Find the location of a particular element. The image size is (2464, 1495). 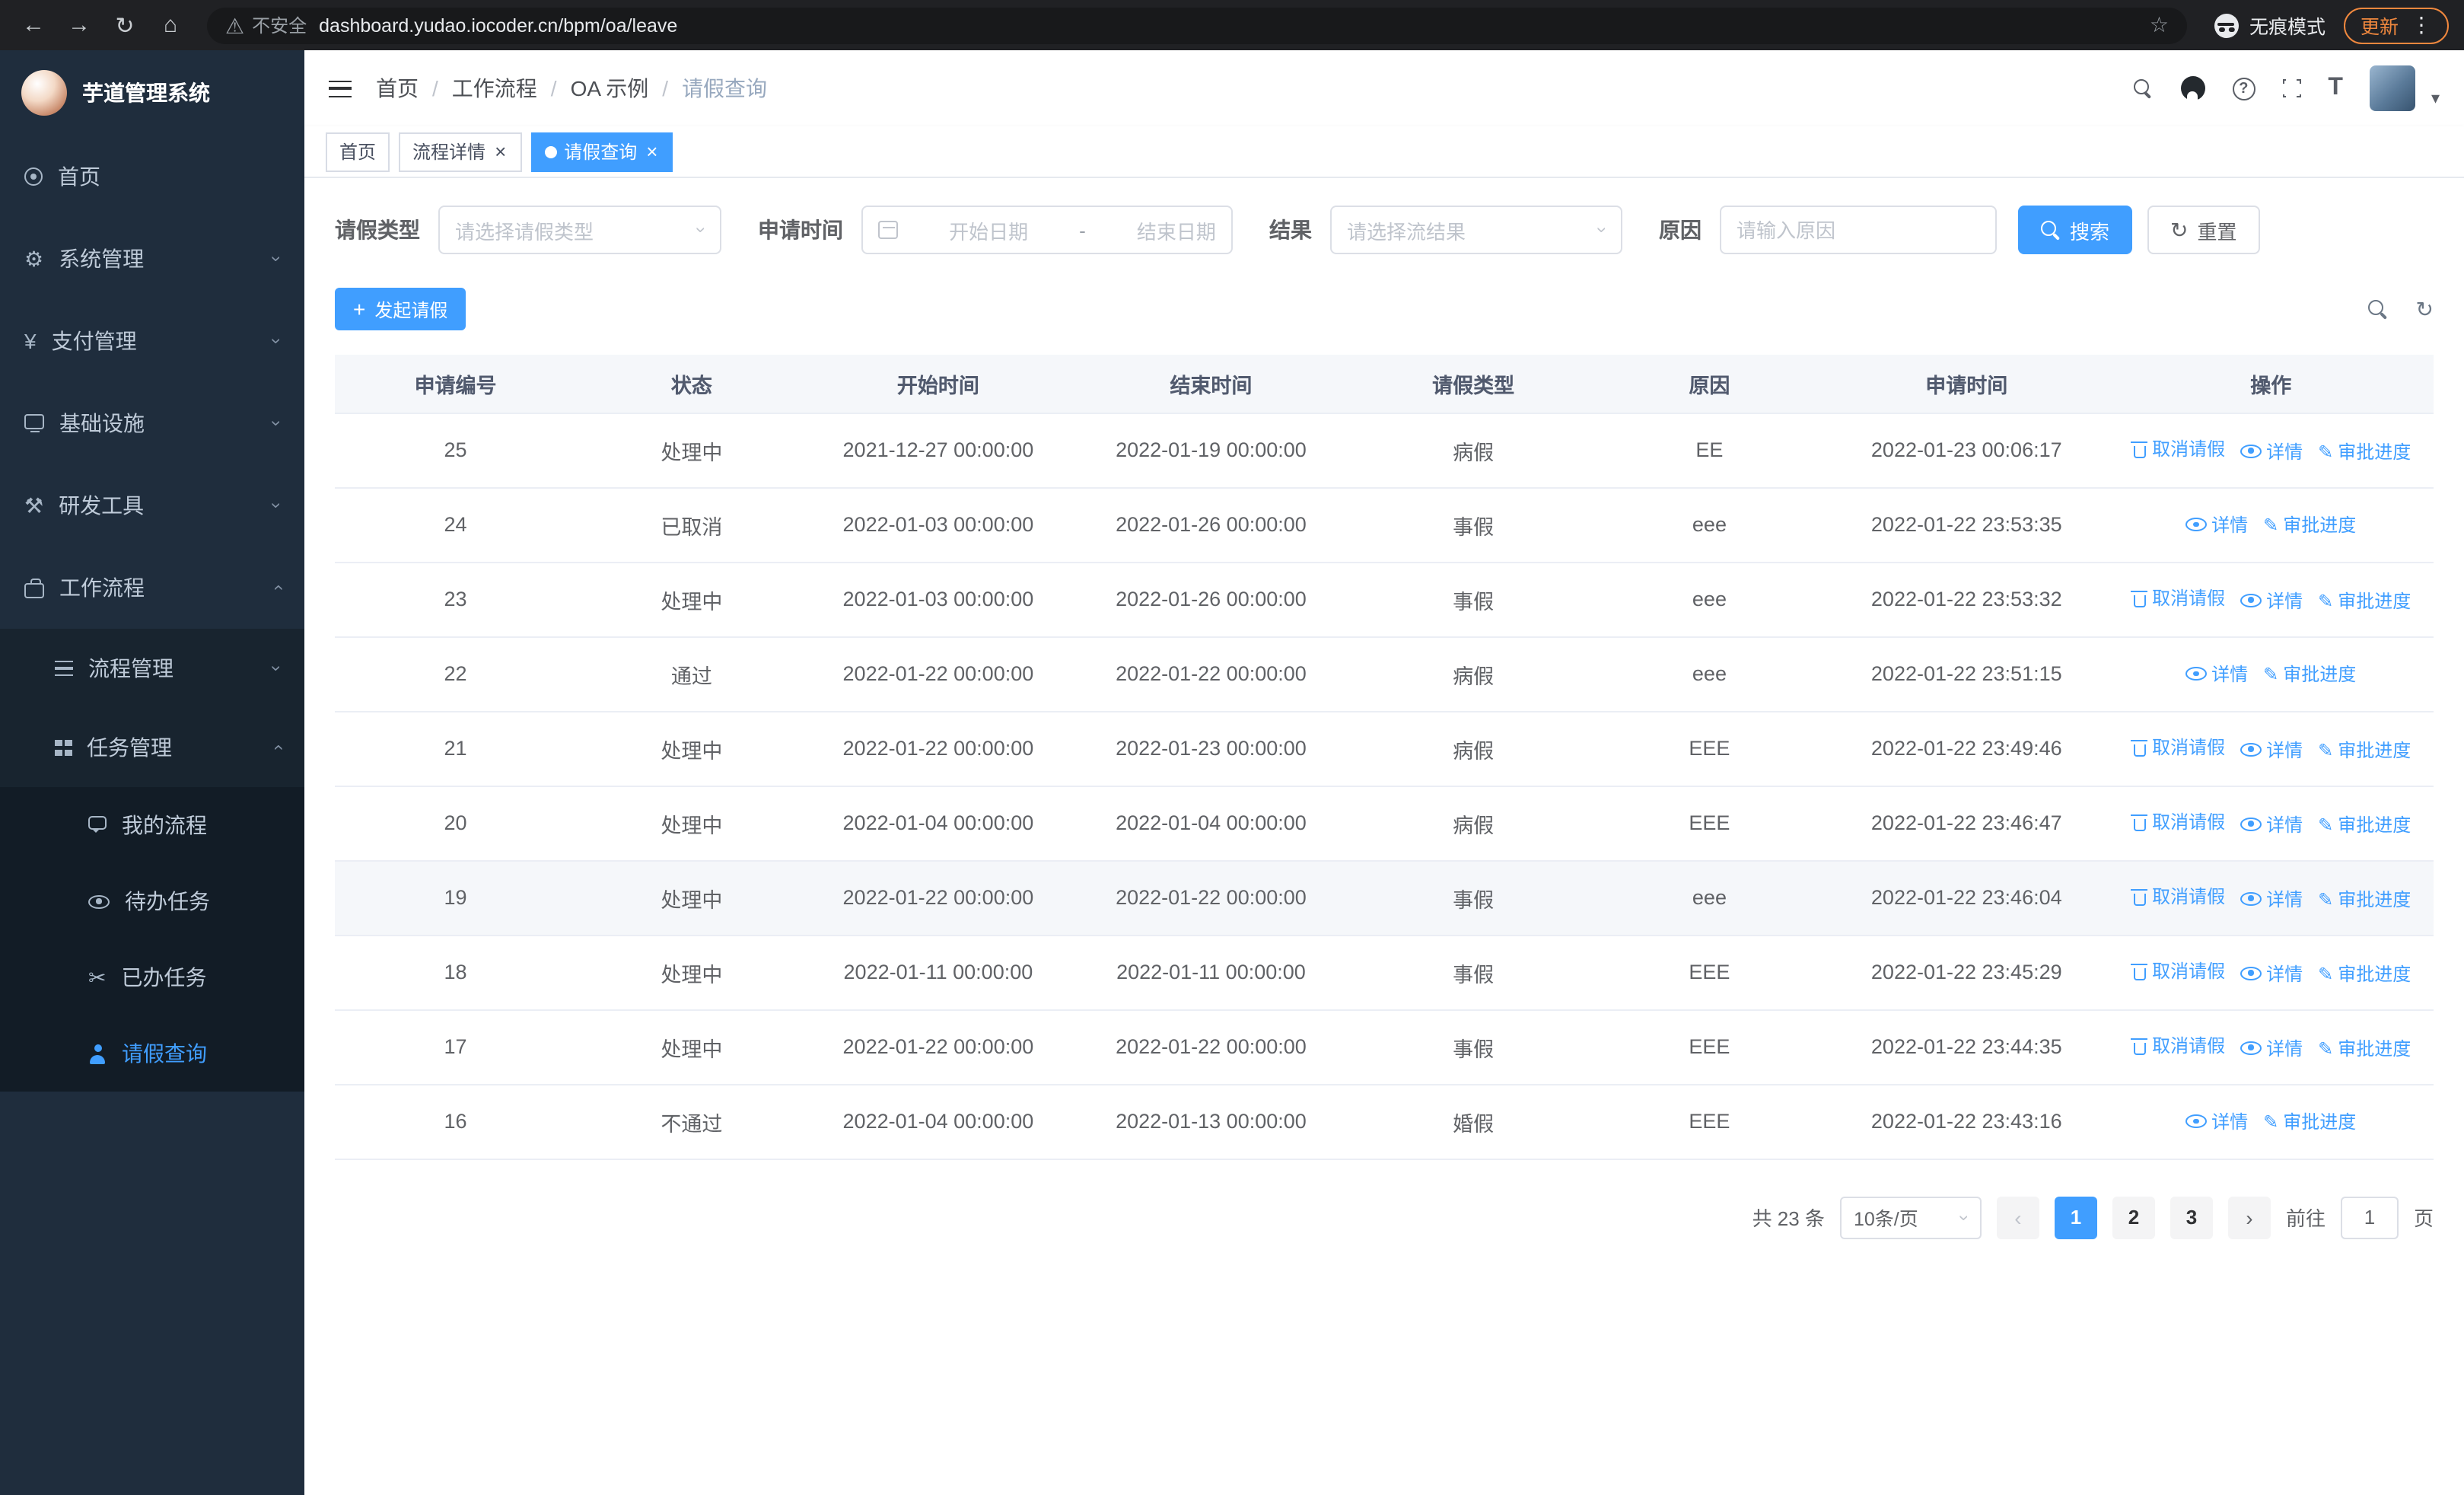

view-tab-3: 请假查询 × is located at coordinates (601, 151).